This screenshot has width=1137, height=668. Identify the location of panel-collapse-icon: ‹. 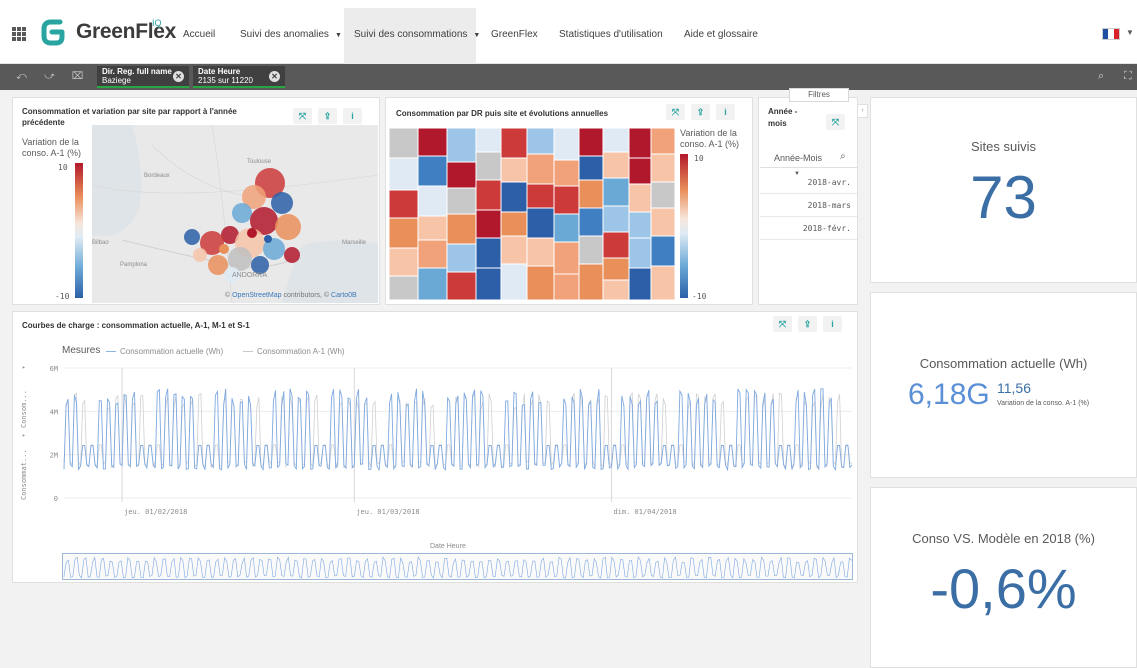
(862, 111).